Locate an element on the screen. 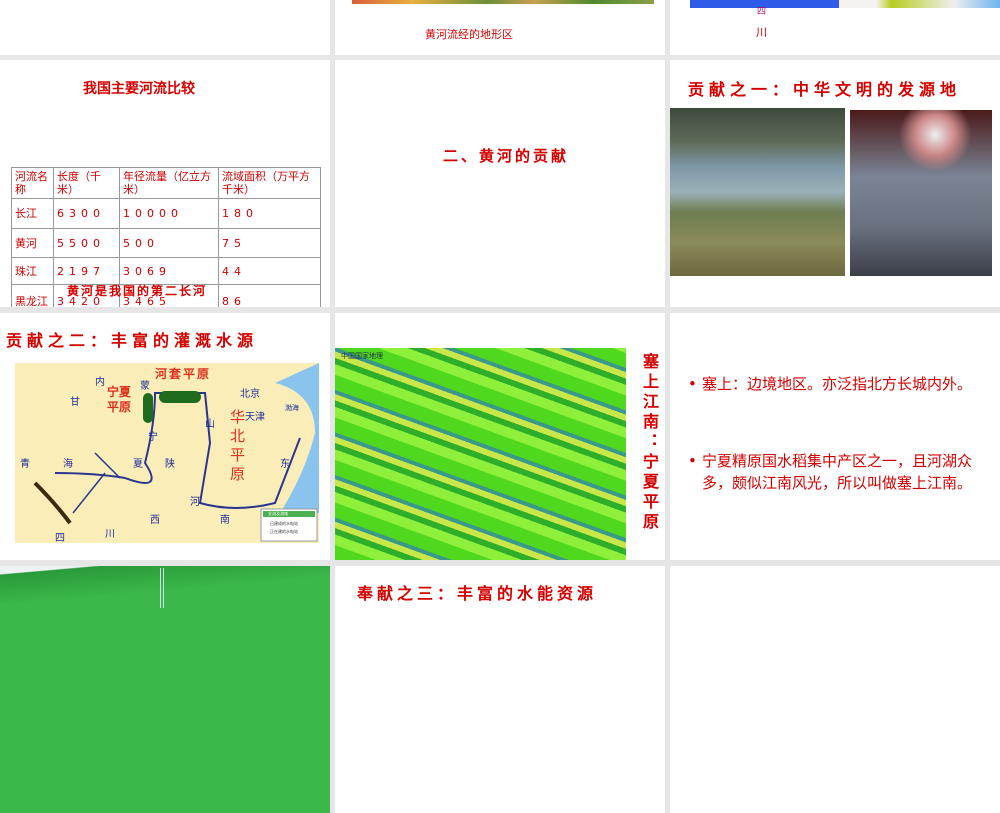  header-cell: 长度（千米） is located at coordinates (86, 183).